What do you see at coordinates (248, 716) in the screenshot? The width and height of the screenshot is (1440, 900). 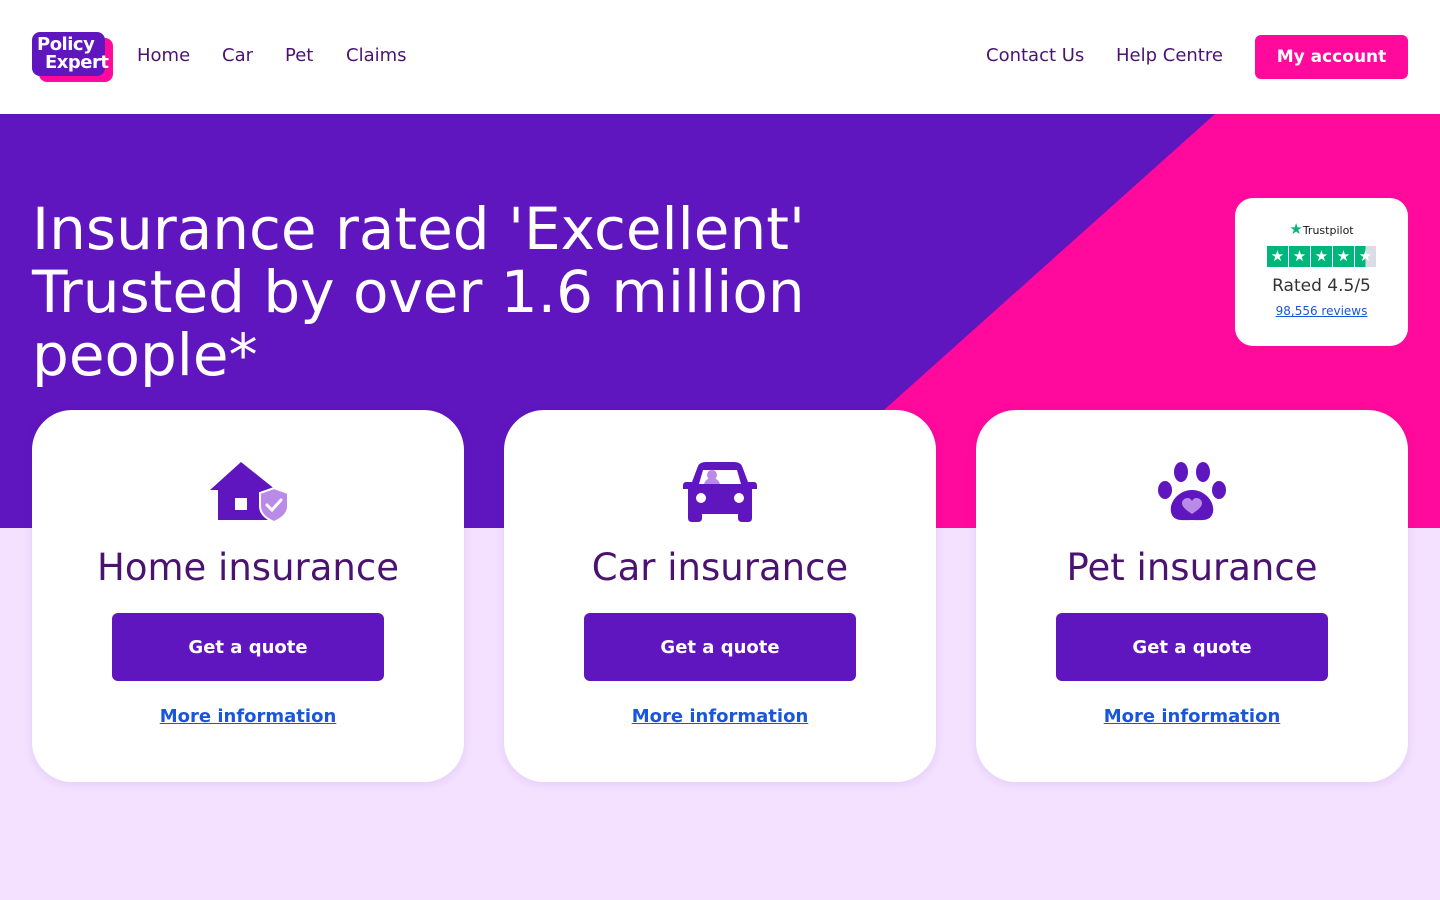 I see `home-more-information-link: More information` at bounding box center [248, 716].